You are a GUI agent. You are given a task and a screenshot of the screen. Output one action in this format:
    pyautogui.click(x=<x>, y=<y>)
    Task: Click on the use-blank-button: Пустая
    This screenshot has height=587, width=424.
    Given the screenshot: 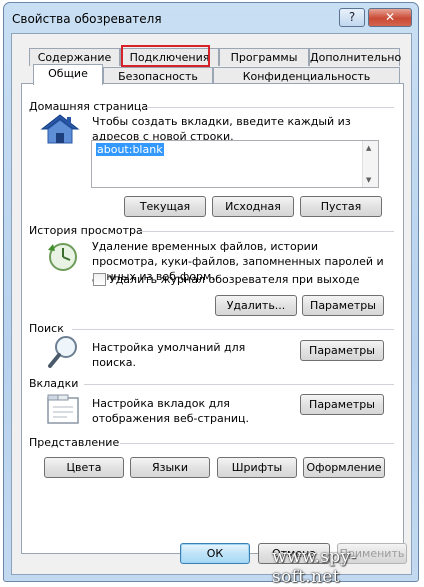 What is the action you would take?
    pyautogui.click(x=341, y=206)
    